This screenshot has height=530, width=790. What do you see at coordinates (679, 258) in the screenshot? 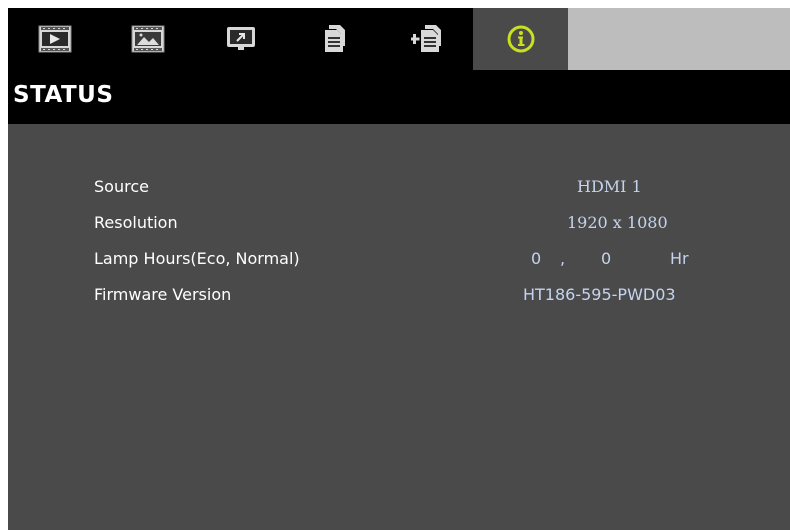
I see `lamp-hours-unit: Hr` at bounding box center [679, 258].